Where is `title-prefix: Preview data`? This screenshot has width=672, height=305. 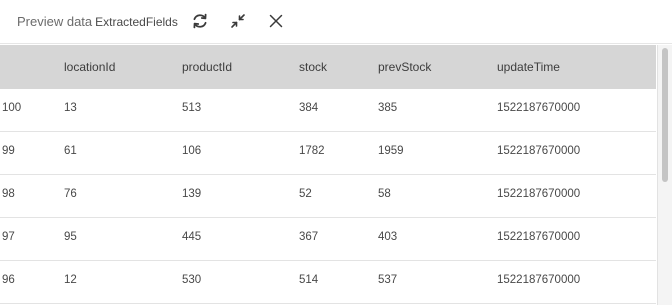
title-prefix: Preview data is located at coordinates (55, 21).